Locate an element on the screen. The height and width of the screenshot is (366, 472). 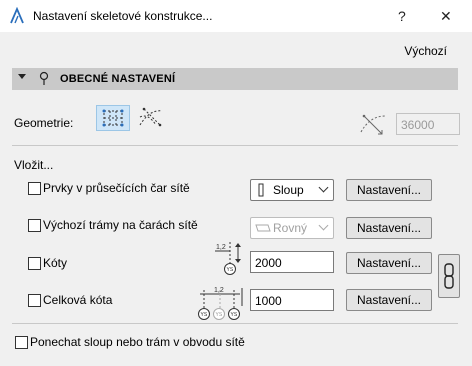
radius-measure-icon is located at coordinates (373, 124).